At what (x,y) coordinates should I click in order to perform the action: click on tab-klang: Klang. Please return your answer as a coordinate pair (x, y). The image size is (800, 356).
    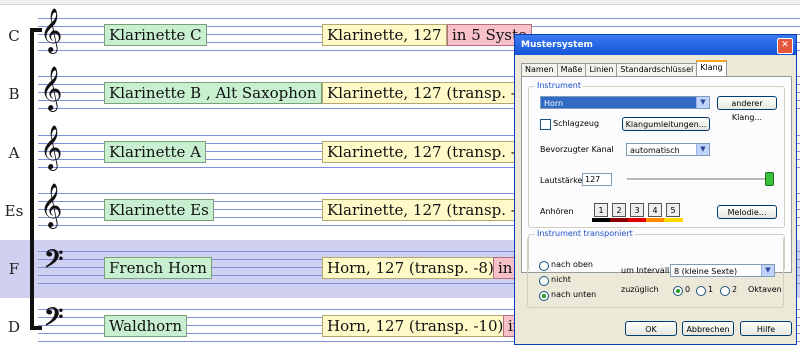
    Looking at the image, I should click on (711, 68).